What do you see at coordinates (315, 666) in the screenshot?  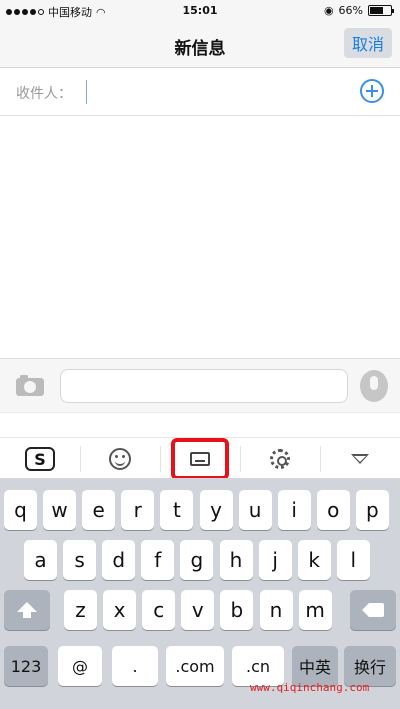 I see `language-key: 中英` at bounding box center [315, 666].